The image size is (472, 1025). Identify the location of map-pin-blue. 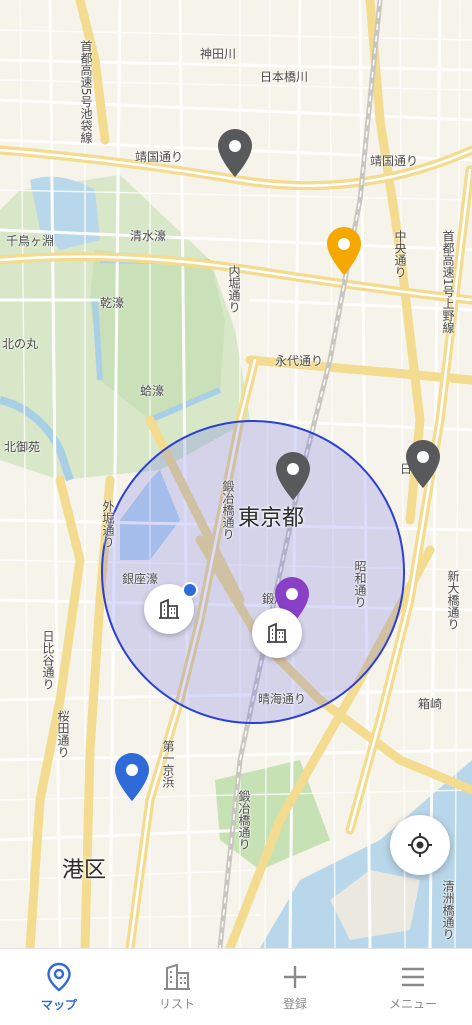
(132, 777).